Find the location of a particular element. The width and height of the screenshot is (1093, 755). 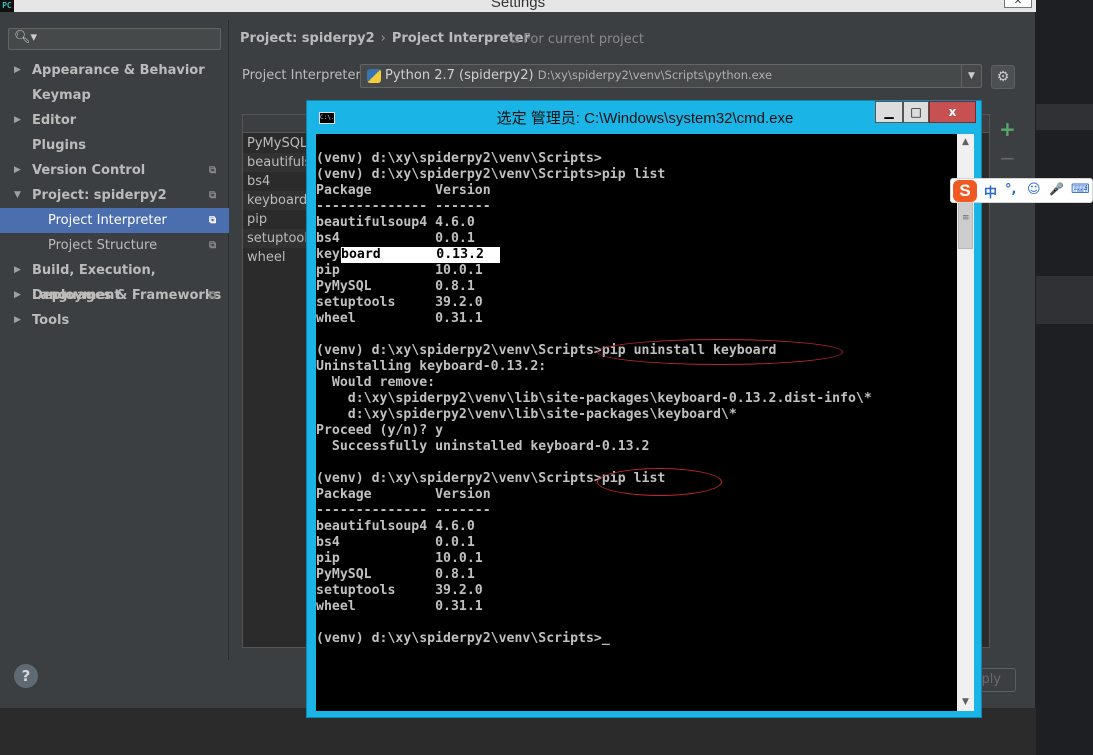

sidebar-item-project-structure: Project Structure ⧉ is located at coordinates (114, 245).